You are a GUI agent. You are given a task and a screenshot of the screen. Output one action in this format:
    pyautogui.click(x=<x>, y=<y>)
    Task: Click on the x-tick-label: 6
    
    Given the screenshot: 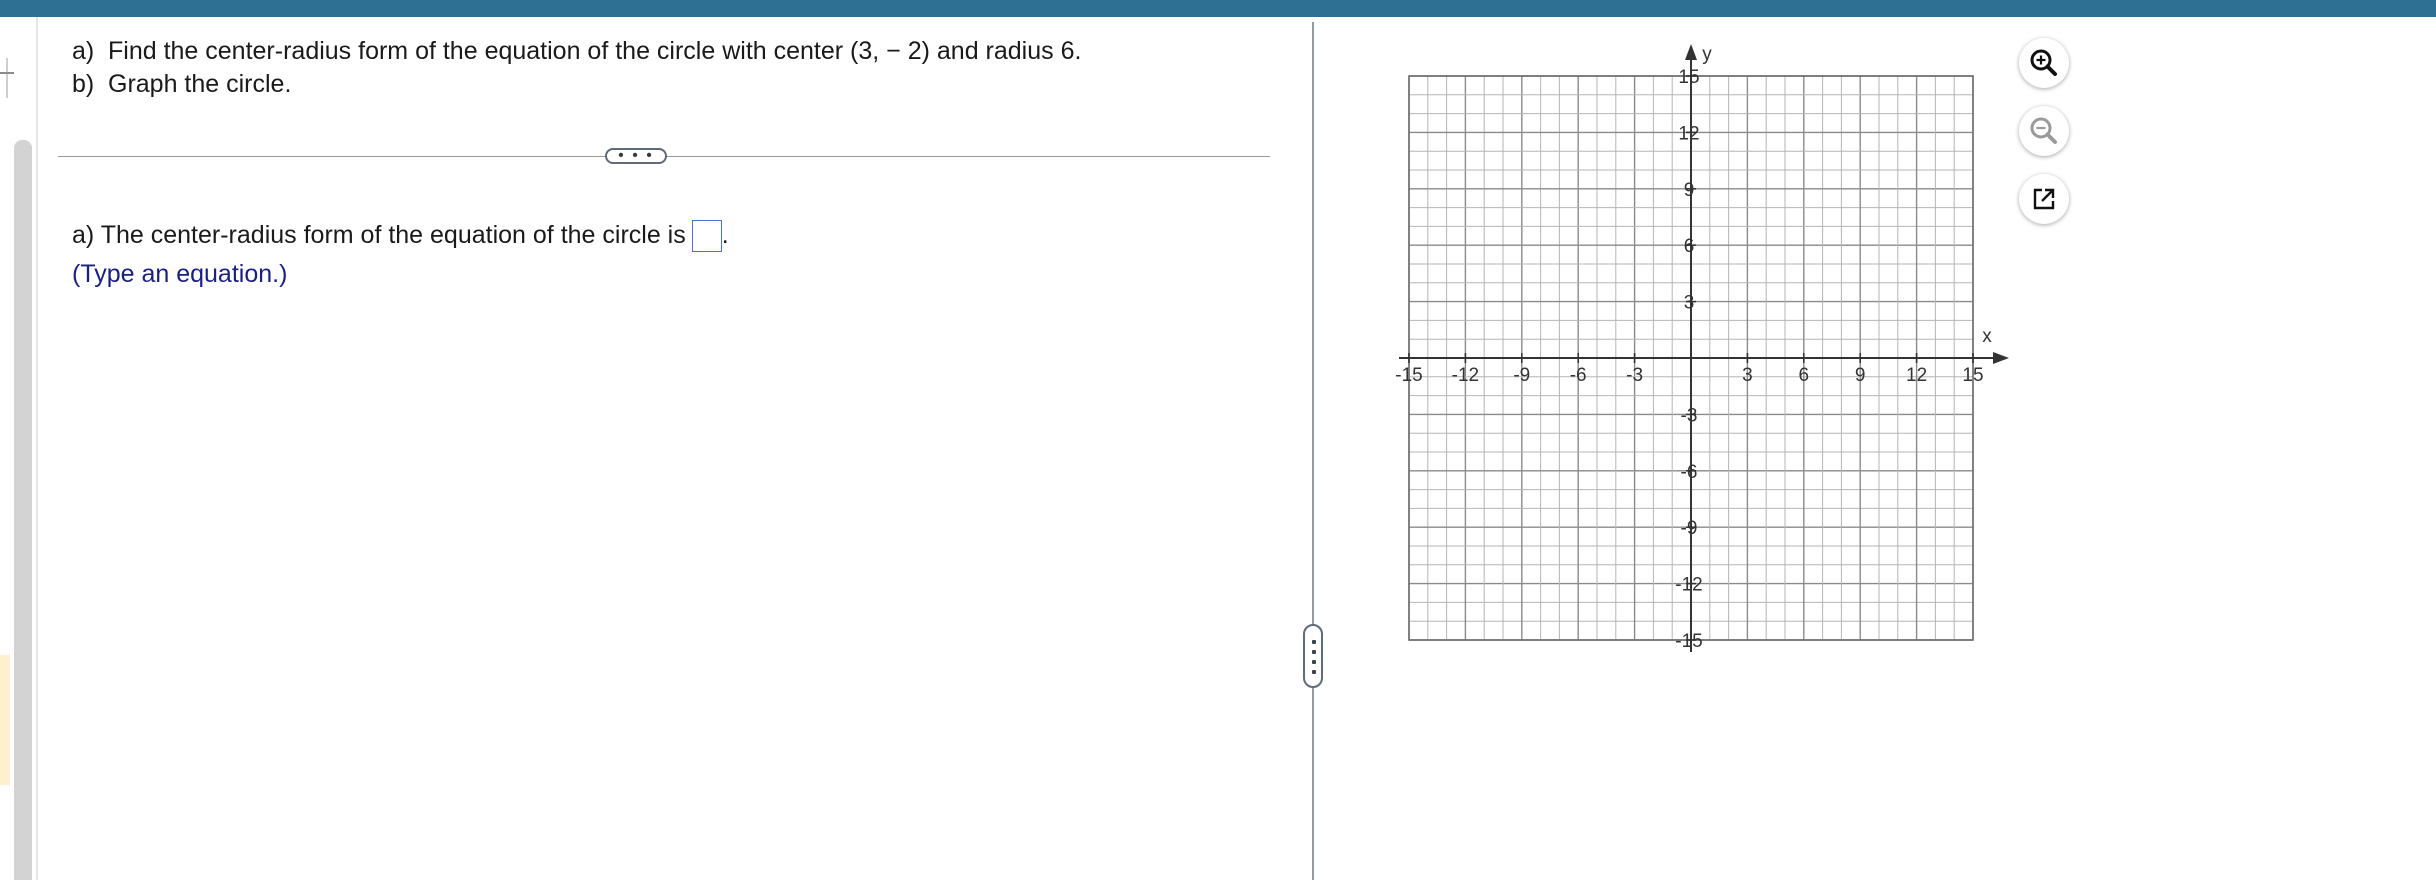 What is the action you would take?
    pyautogui.click(x=1804, y=375)
    